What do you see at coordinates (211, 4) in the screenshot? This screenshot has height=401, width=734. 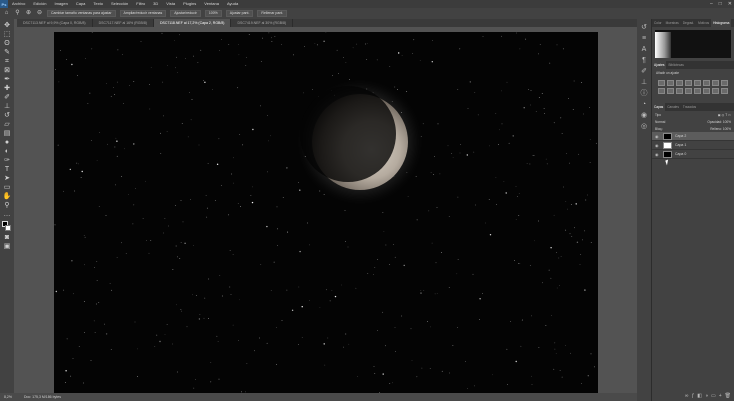 I see `menu-ventana: Ventana` at bounding box center [211, 4].